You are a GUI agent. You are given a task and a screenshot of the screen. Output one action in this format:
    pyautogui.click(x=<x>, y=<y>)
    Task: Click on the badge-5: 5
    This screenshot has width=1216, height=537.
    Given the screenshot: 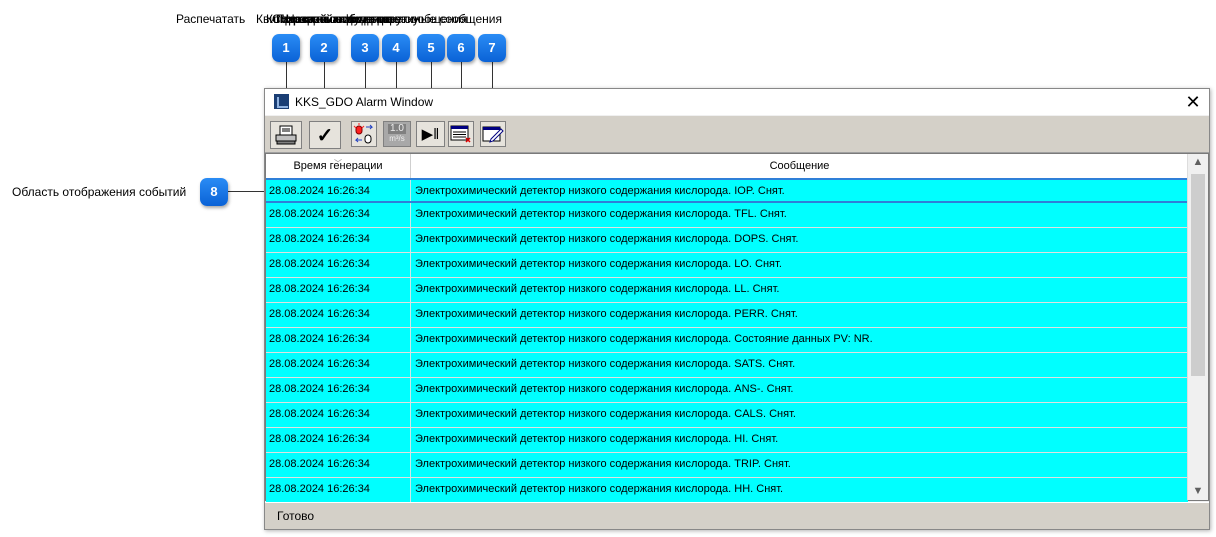 What is the action you would take?
    pyautogui.click(x=431, y=48)
    